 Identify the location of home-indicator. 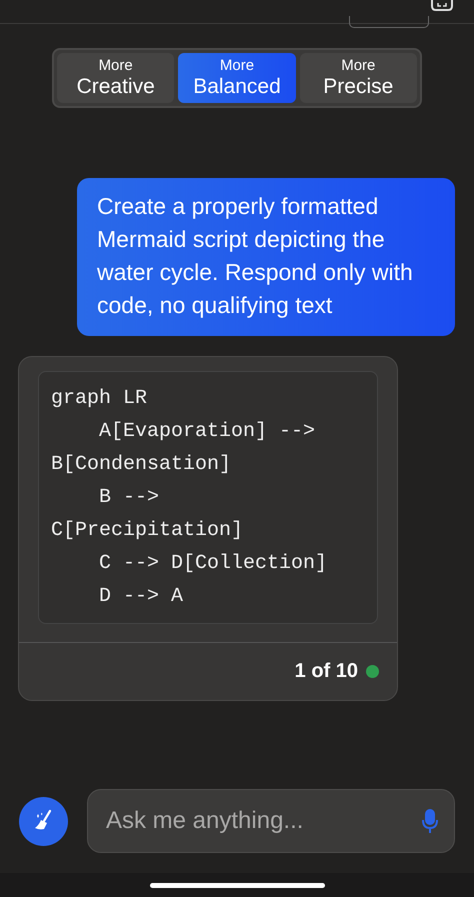
(237, 885).